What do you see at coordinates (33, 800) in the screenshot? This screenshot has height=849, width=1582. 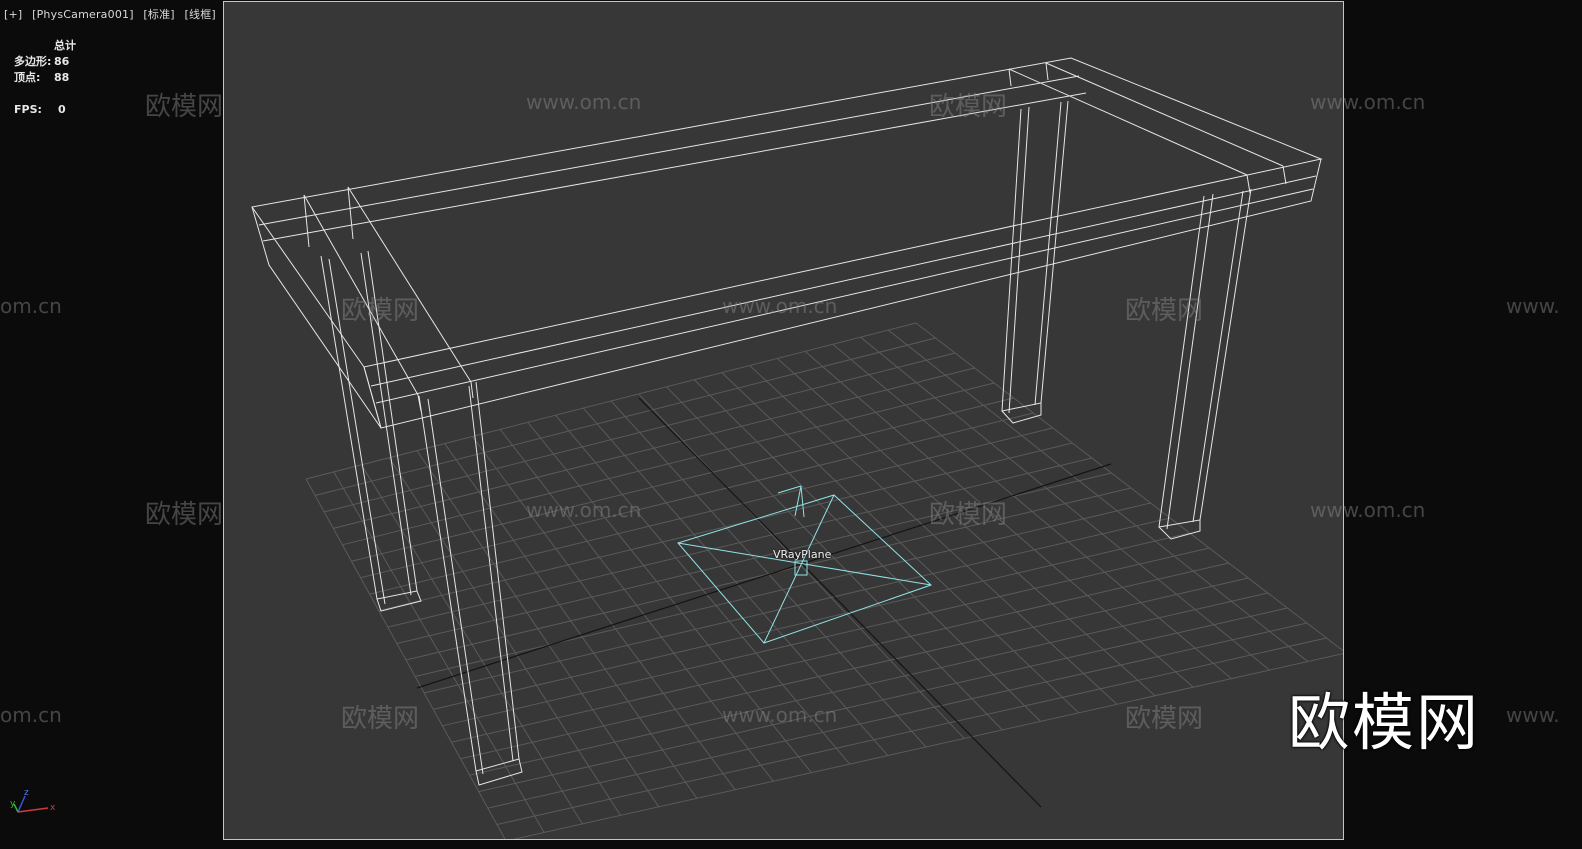 I see `axis-tripod-icon: x z y` at bounding box center [33, 800].